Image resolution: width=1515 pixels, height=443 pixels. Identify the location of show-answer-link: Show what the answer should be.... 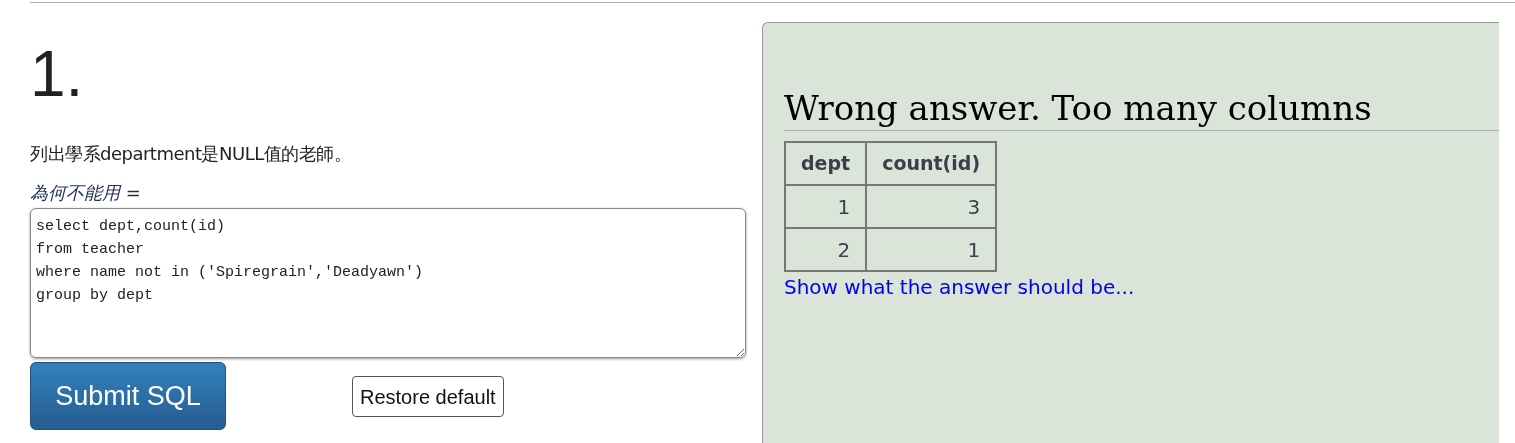
(959, 287).